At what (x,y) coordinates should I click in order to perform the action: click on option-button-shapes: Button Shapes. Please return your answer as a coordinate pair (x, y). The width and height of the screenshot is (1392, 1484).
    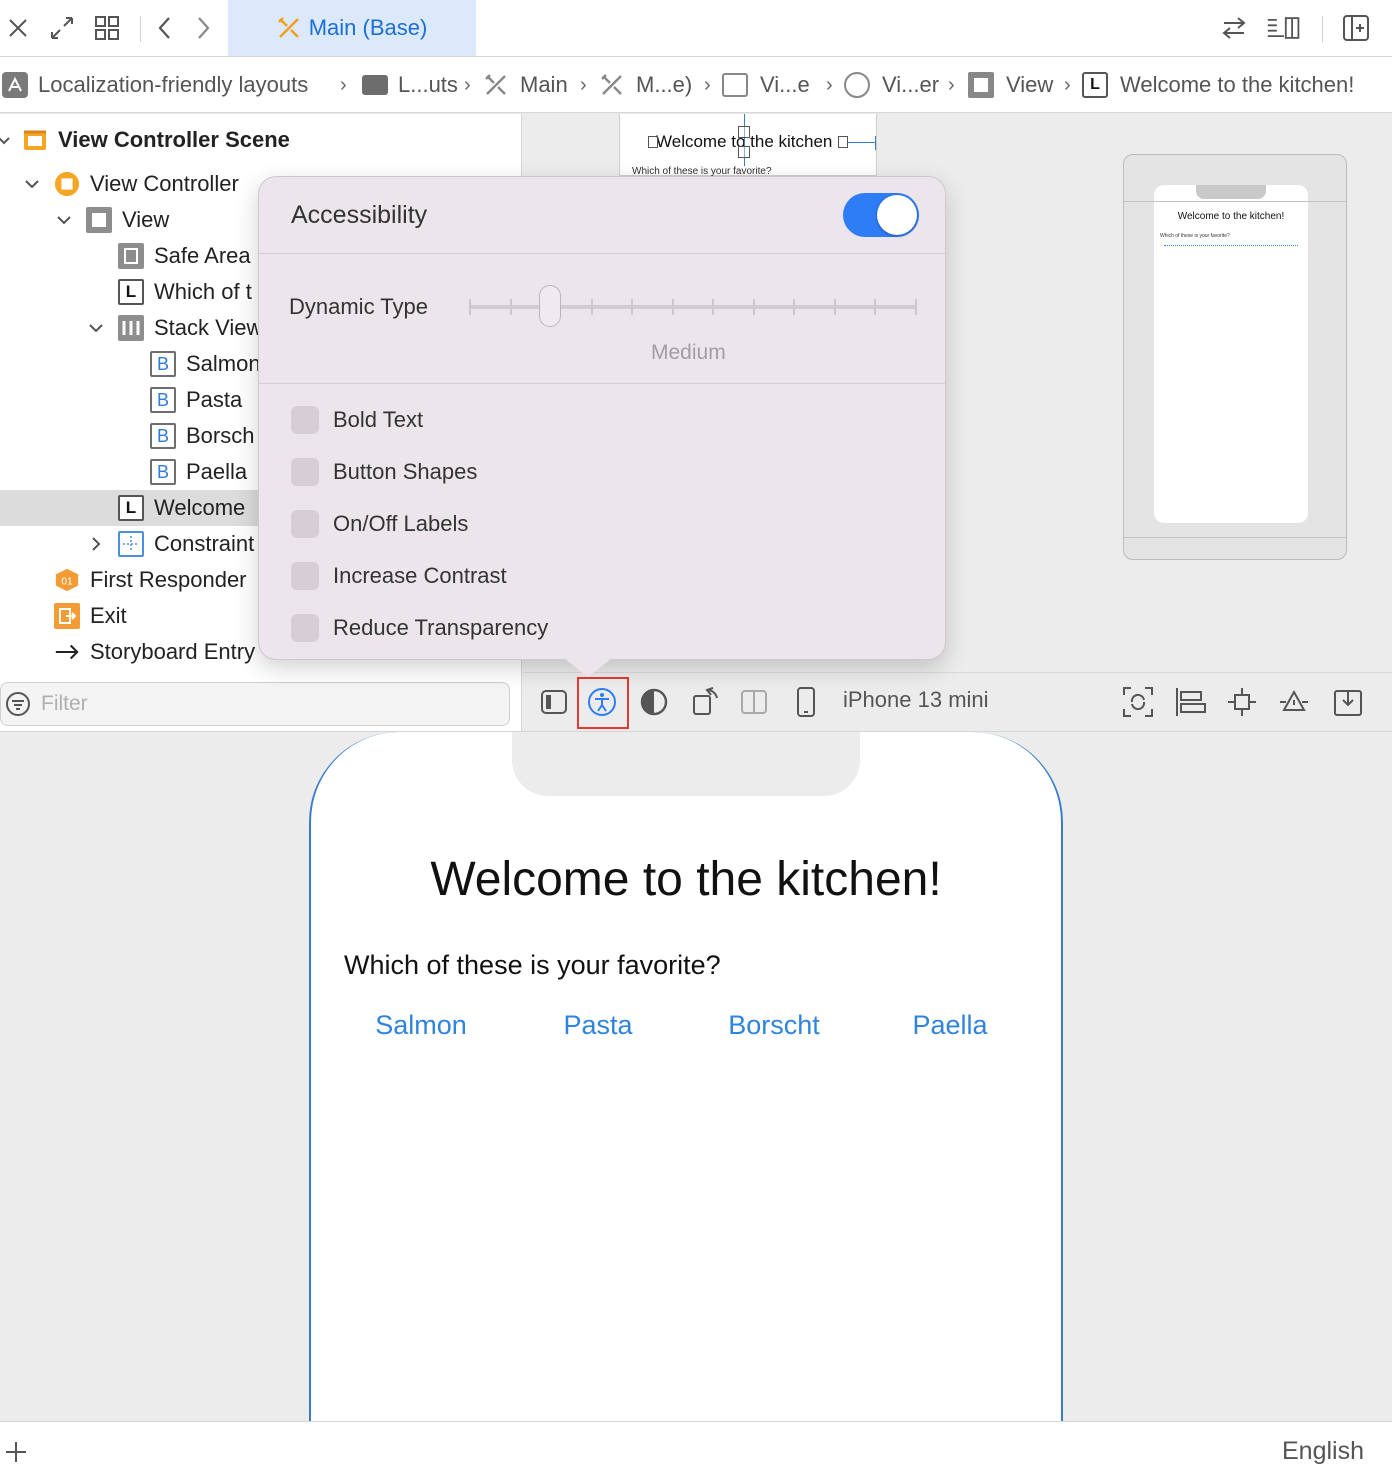
    Looking at the image, I should click on (384, 472).